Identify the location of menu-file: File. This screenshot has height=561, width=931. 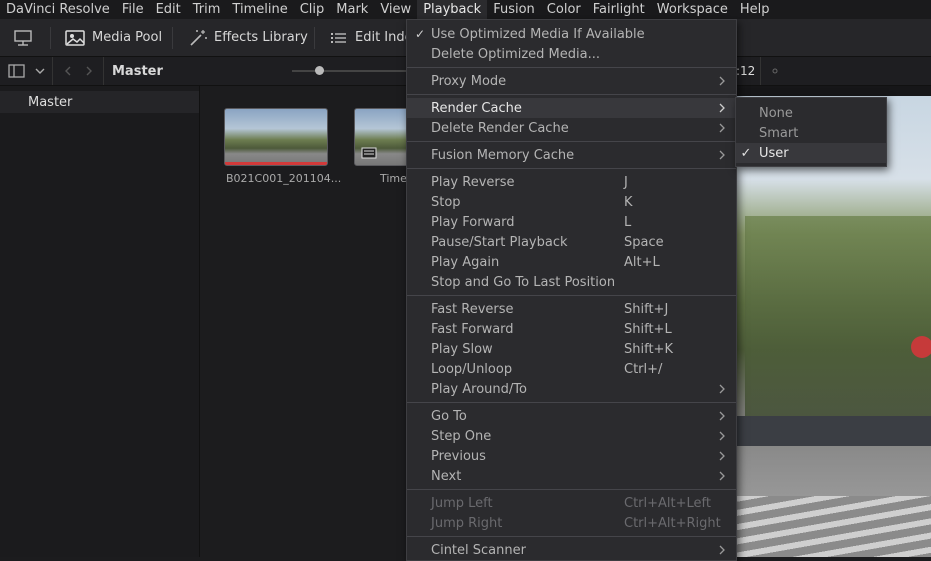
(133, 9).